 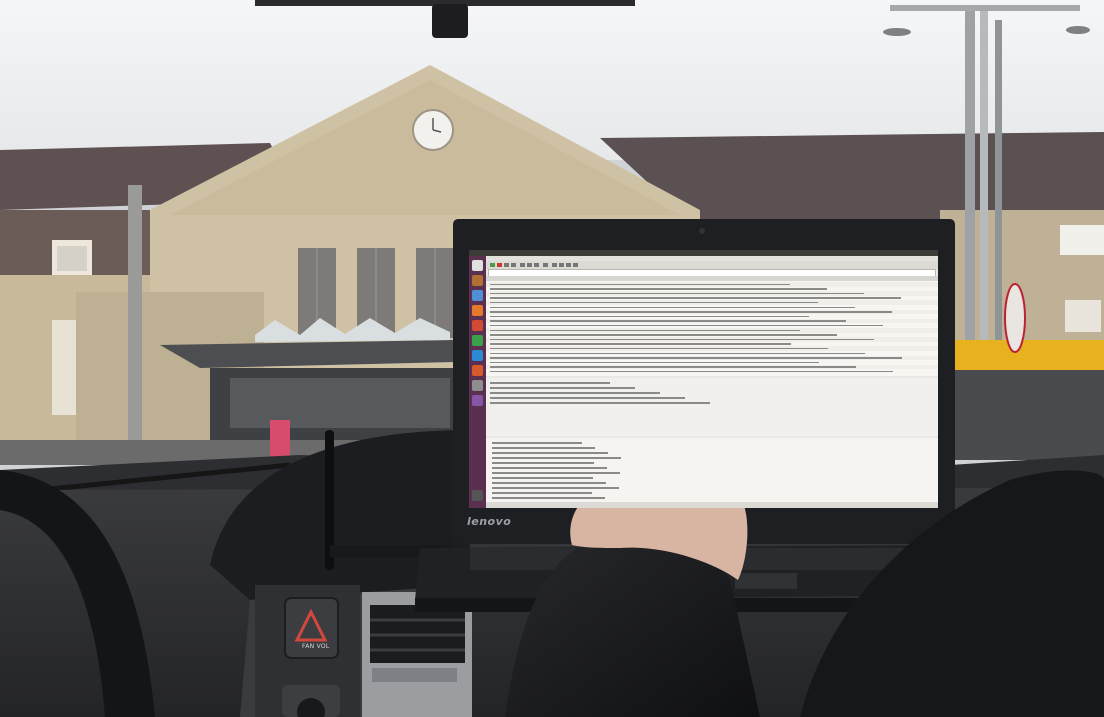 I want to click on firefox-icon, so click(x=477, y=310).